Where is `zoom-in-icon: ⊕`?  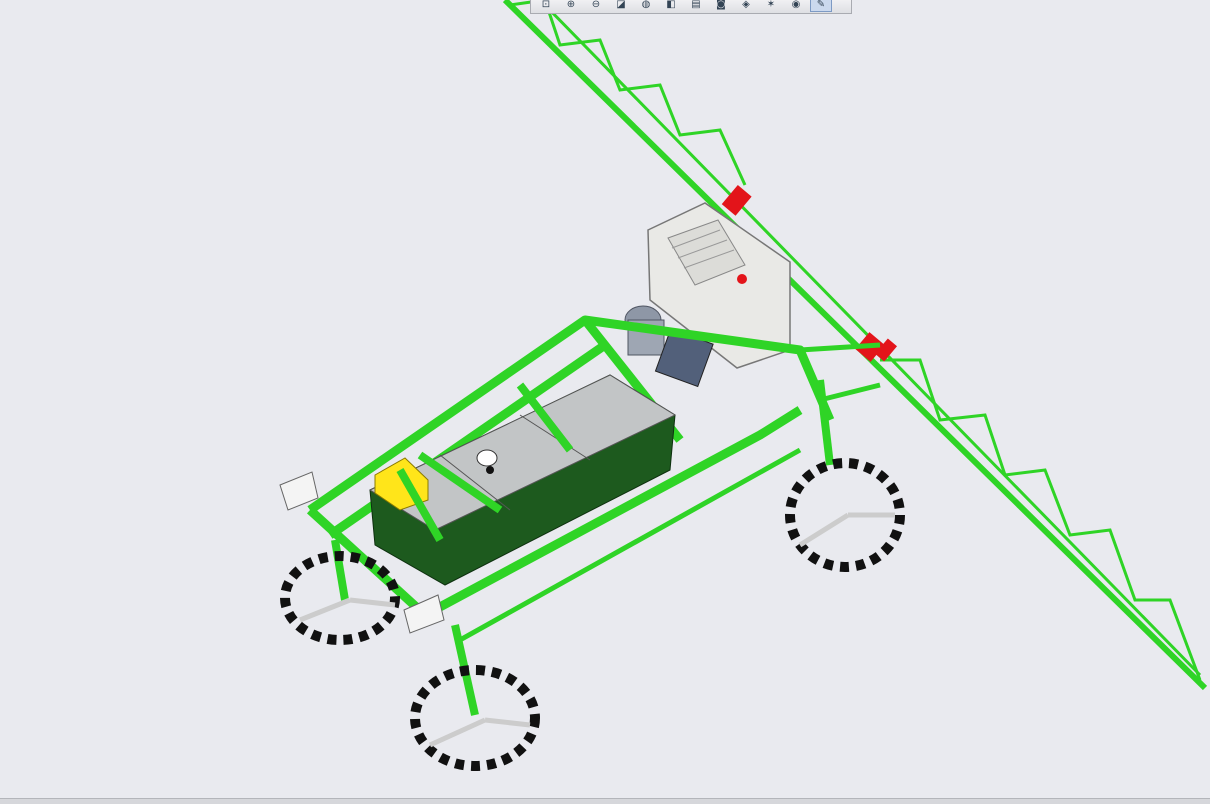 zoom-in-icon: ⊕ is located at coordinates (571, 5).